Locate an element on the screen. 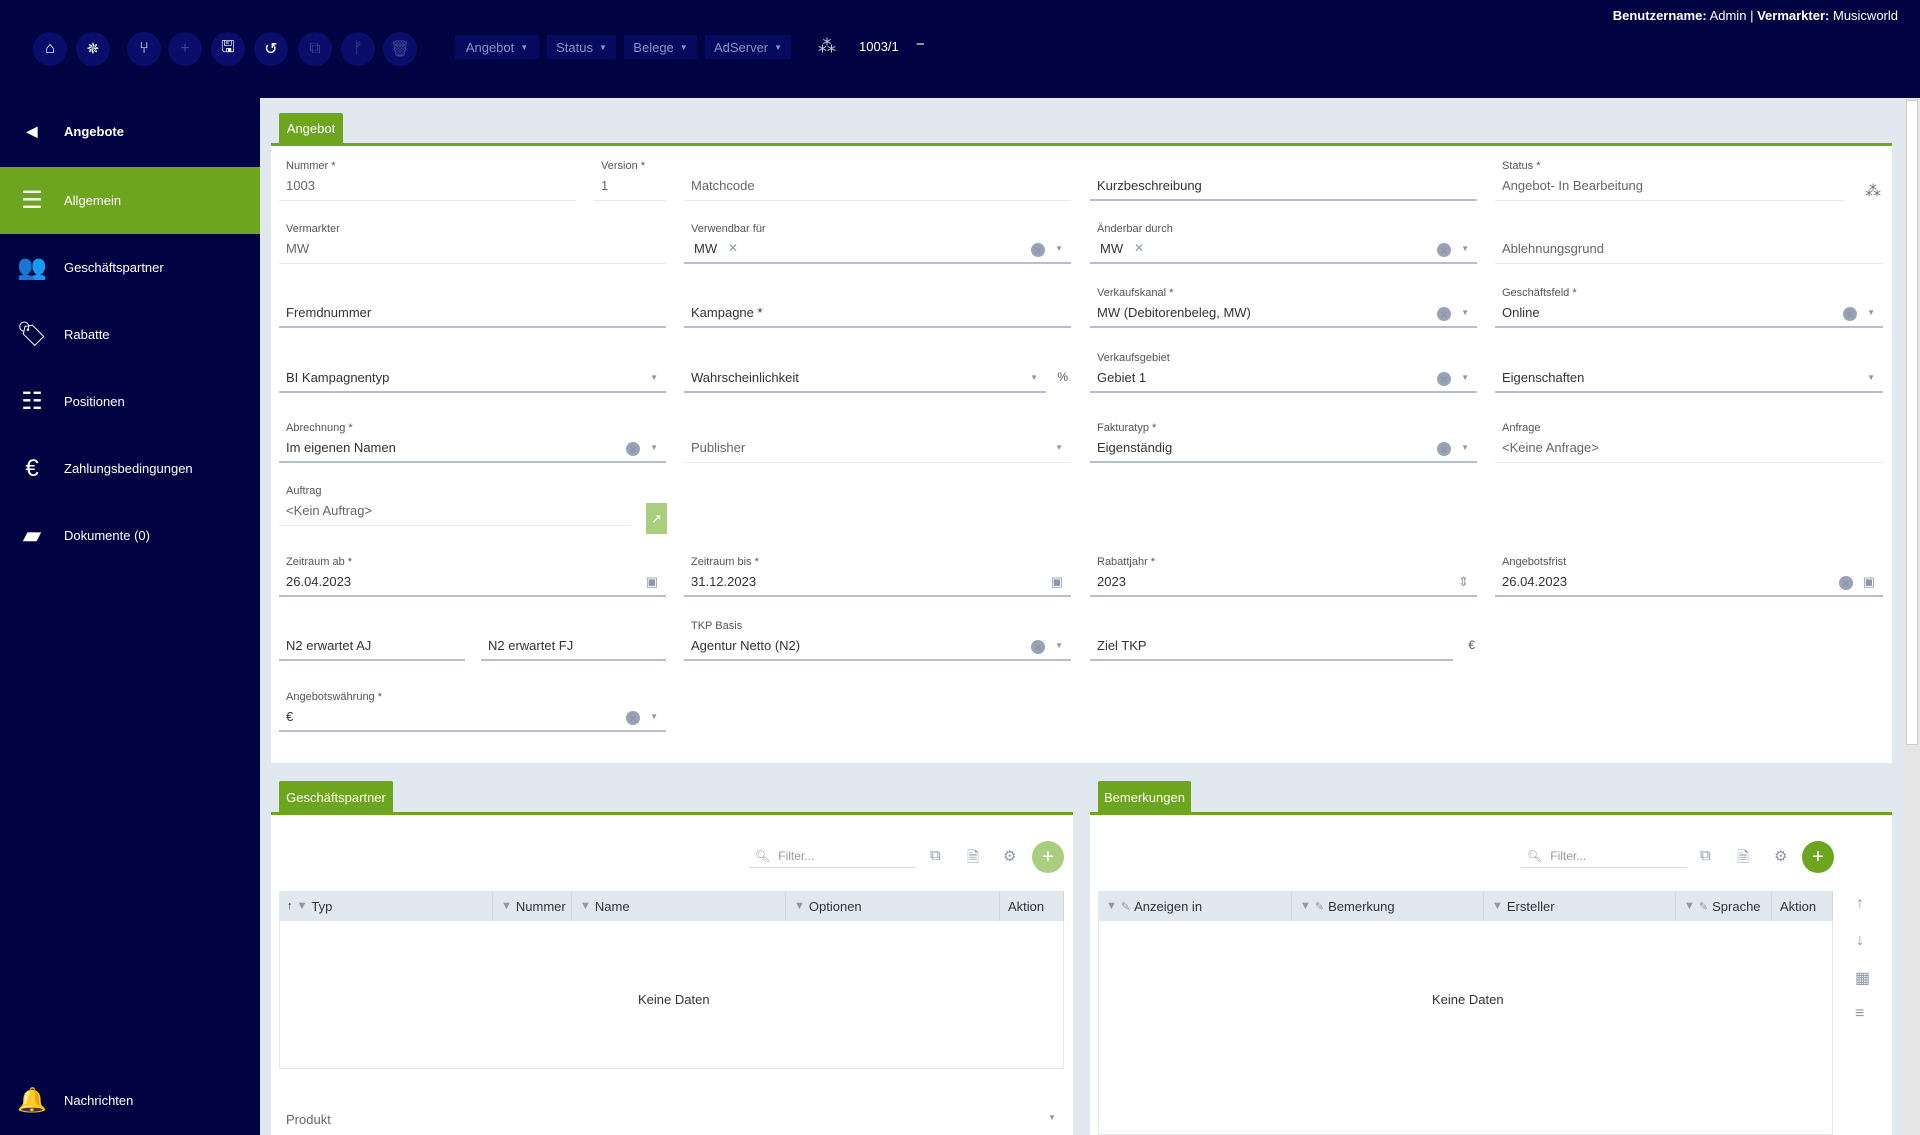 The height and width of the screenshot is (1135, 1920). sidebar-item-zahlungsbedingungen: € Zahlungsbedingungen is located at coordinates (130, 468).